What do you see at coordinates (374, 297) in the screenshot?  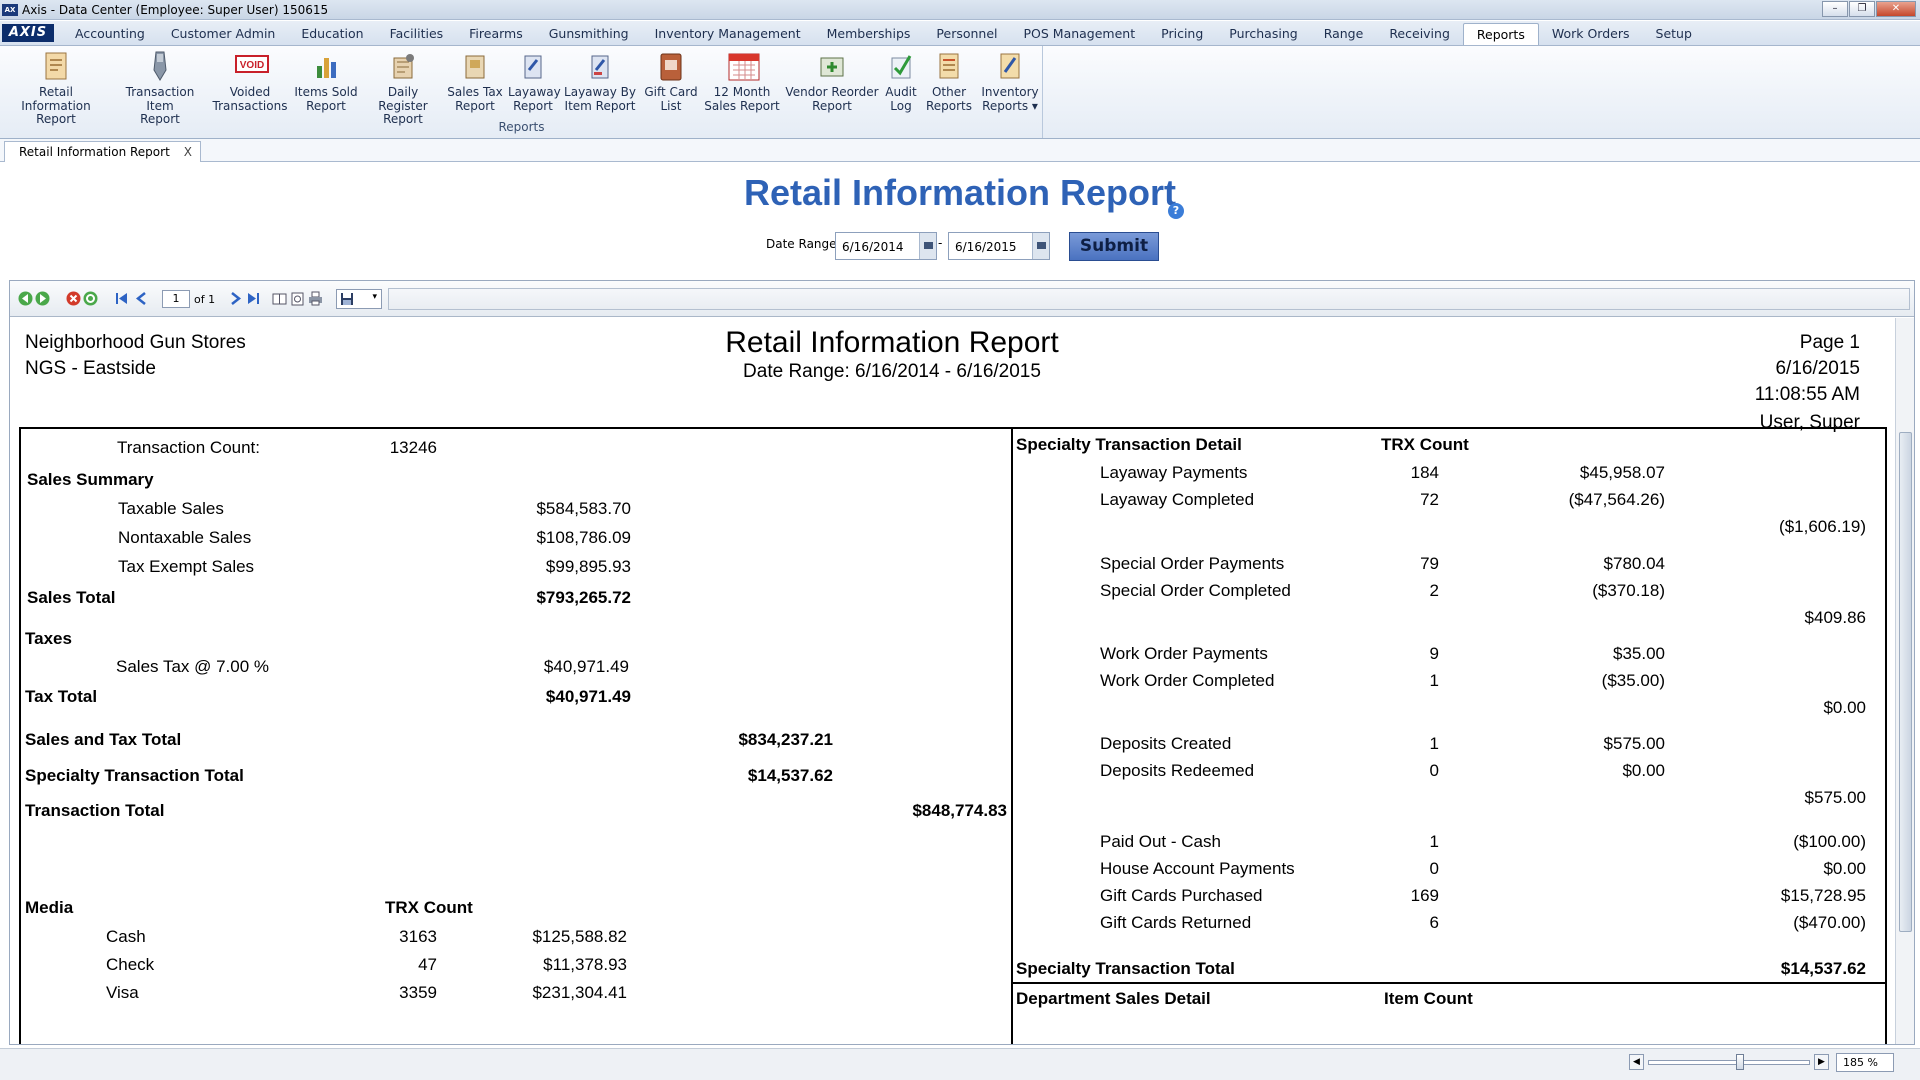 I see `chevron-down-icon: ▾` at bounding box center [374, 297].